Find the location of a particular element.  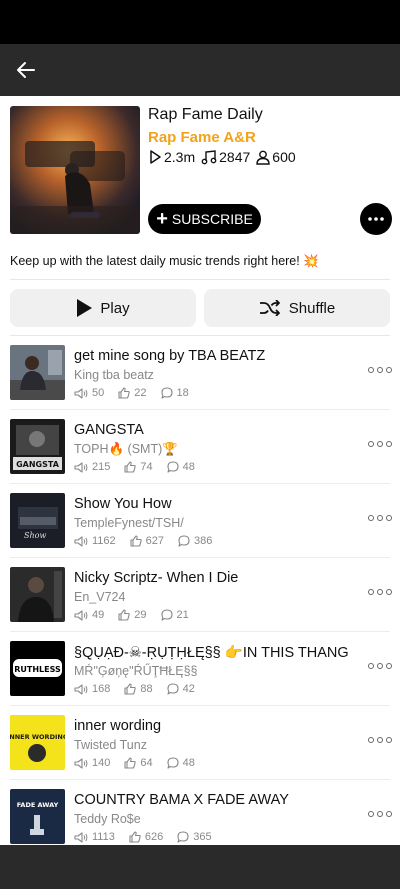

thumb-text: GANGSTA is located at coordinates (38, 464).